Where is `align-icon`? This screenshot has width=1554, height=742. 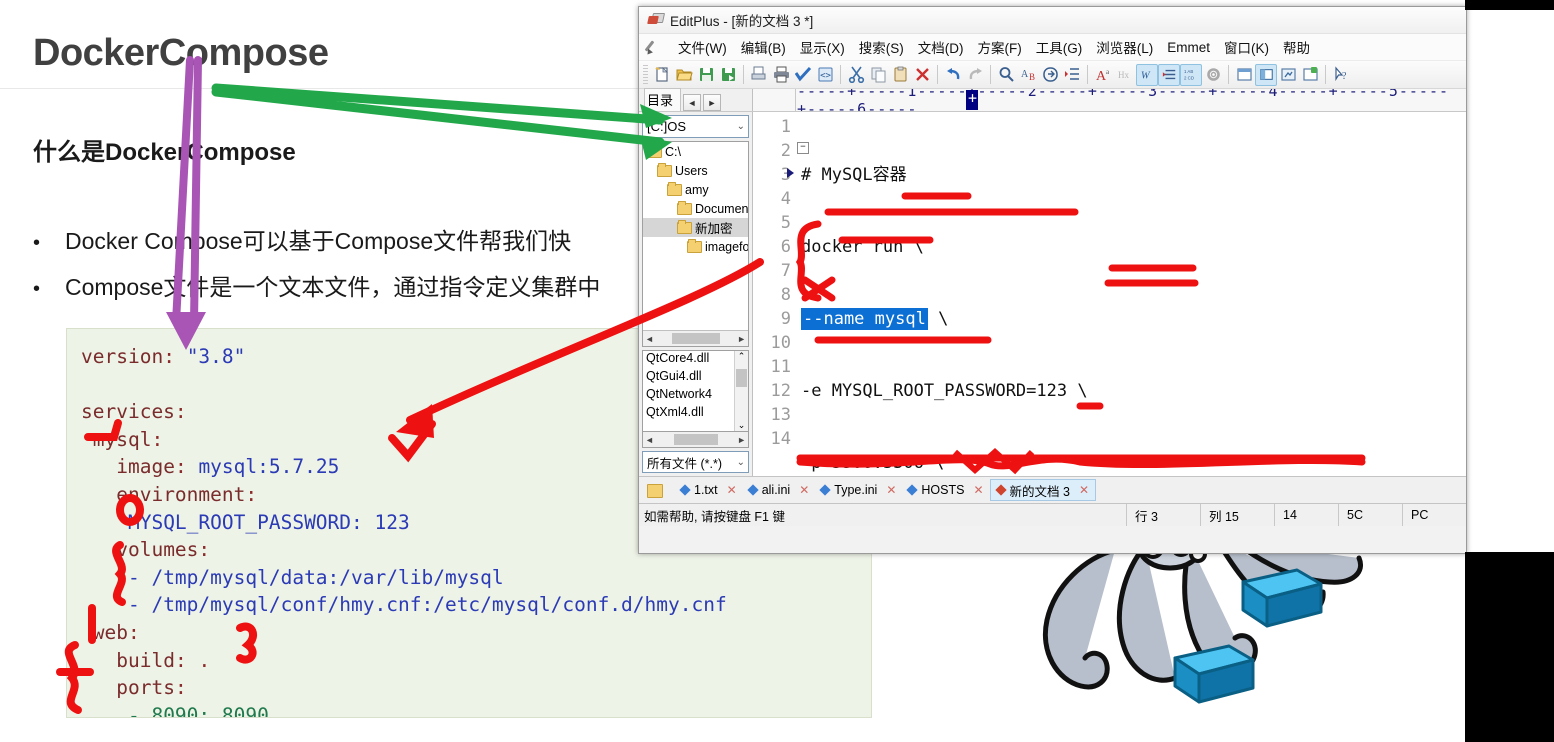
align-icon is located at coordinates (1169, 74).